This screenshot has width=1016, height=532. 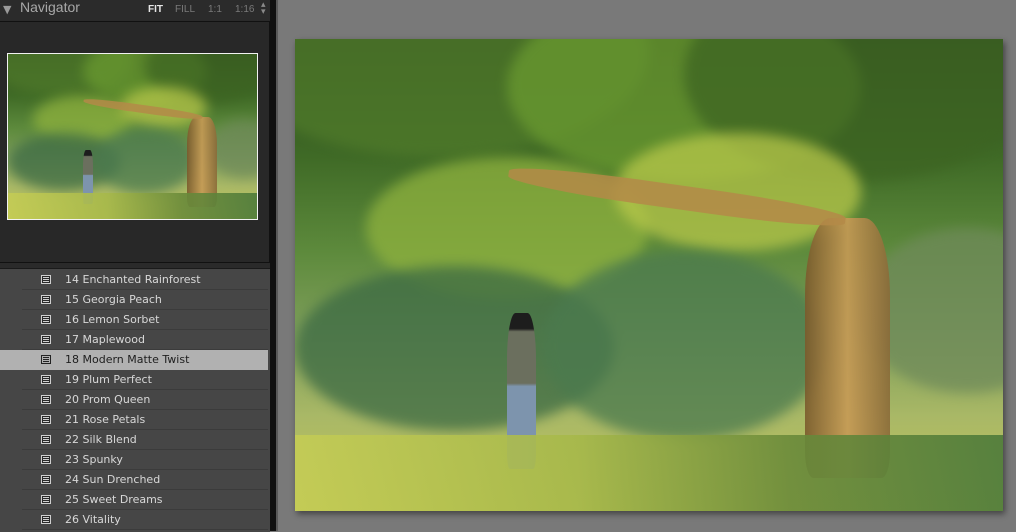 I want to click on preset-label: 21 Rose Petals, so click(x=105, y=419).